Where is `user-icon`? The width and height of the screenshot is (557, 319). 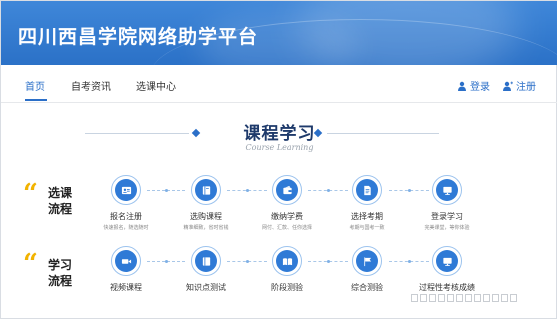 user-icon is located at coordinates (462, 86).